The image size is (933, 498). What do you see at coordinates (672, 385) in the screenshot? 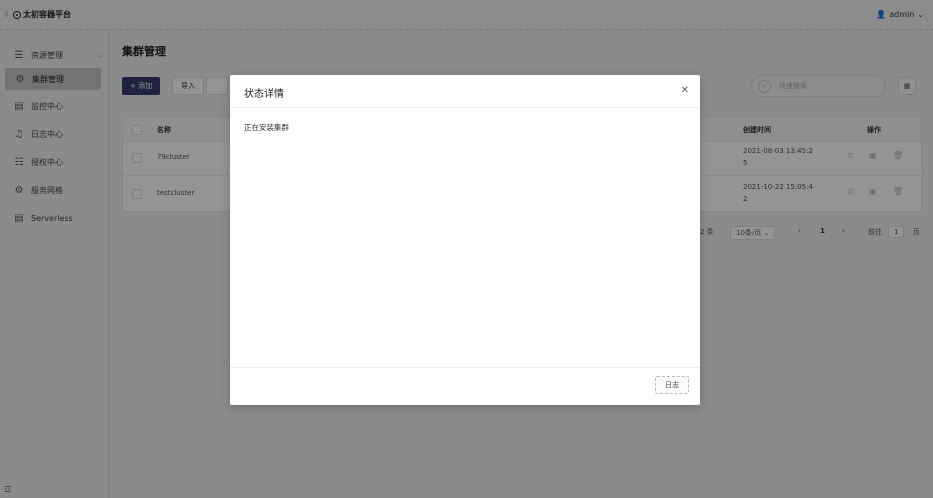
I see `log-button: 日志` at bounding box center [672, 385].